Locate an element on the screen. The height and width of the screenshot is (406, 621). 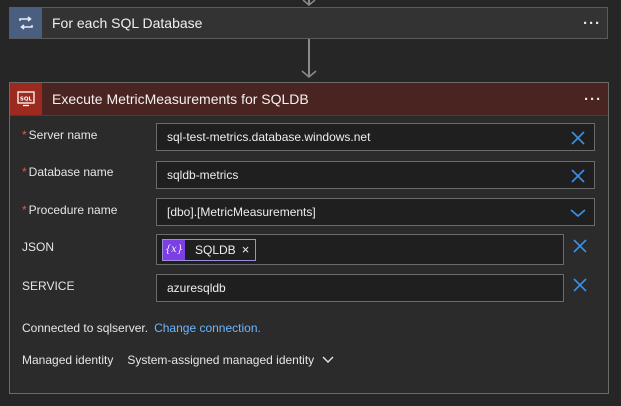
procedure-name-label: * Procedure name is located at coordinates (69, 210).